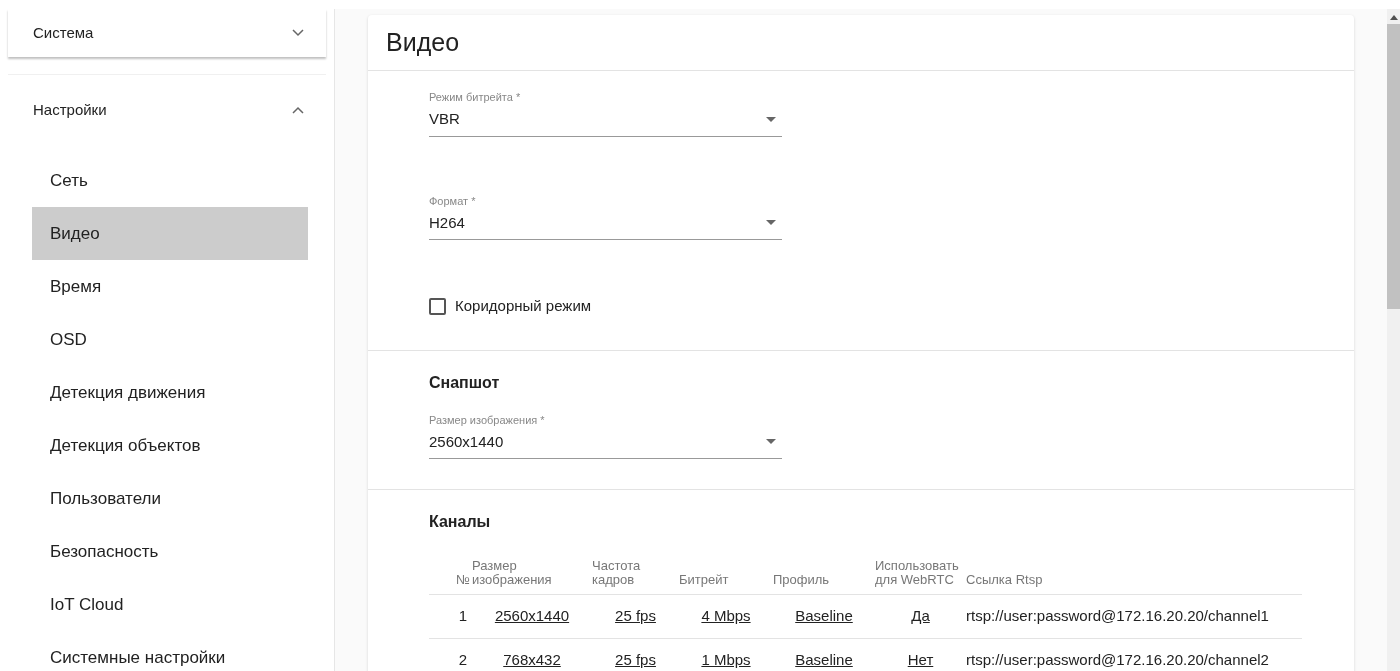 This screenshot has width=1400, height=671. I want to click on table-link: Да, so click(920, 615).